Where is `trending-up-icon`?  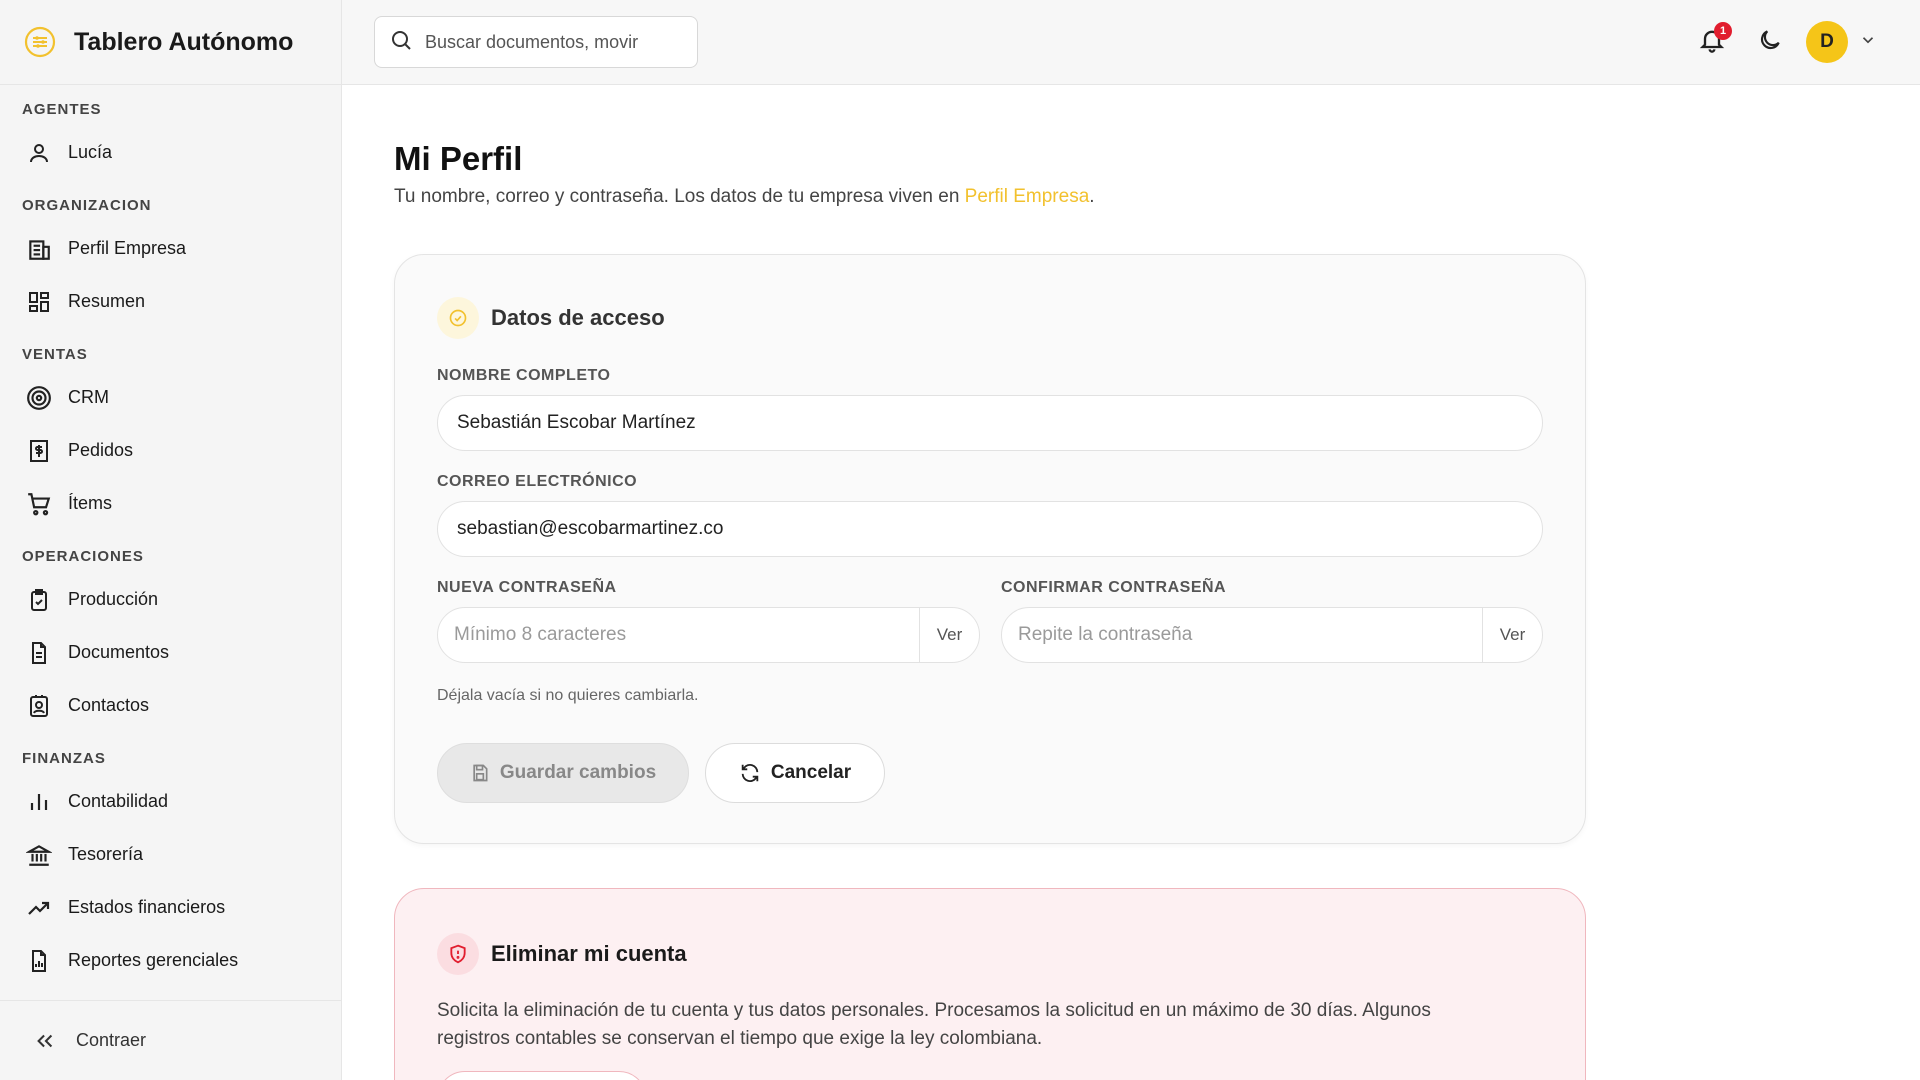
trending-up-icon is located at coordinates (39, 908).